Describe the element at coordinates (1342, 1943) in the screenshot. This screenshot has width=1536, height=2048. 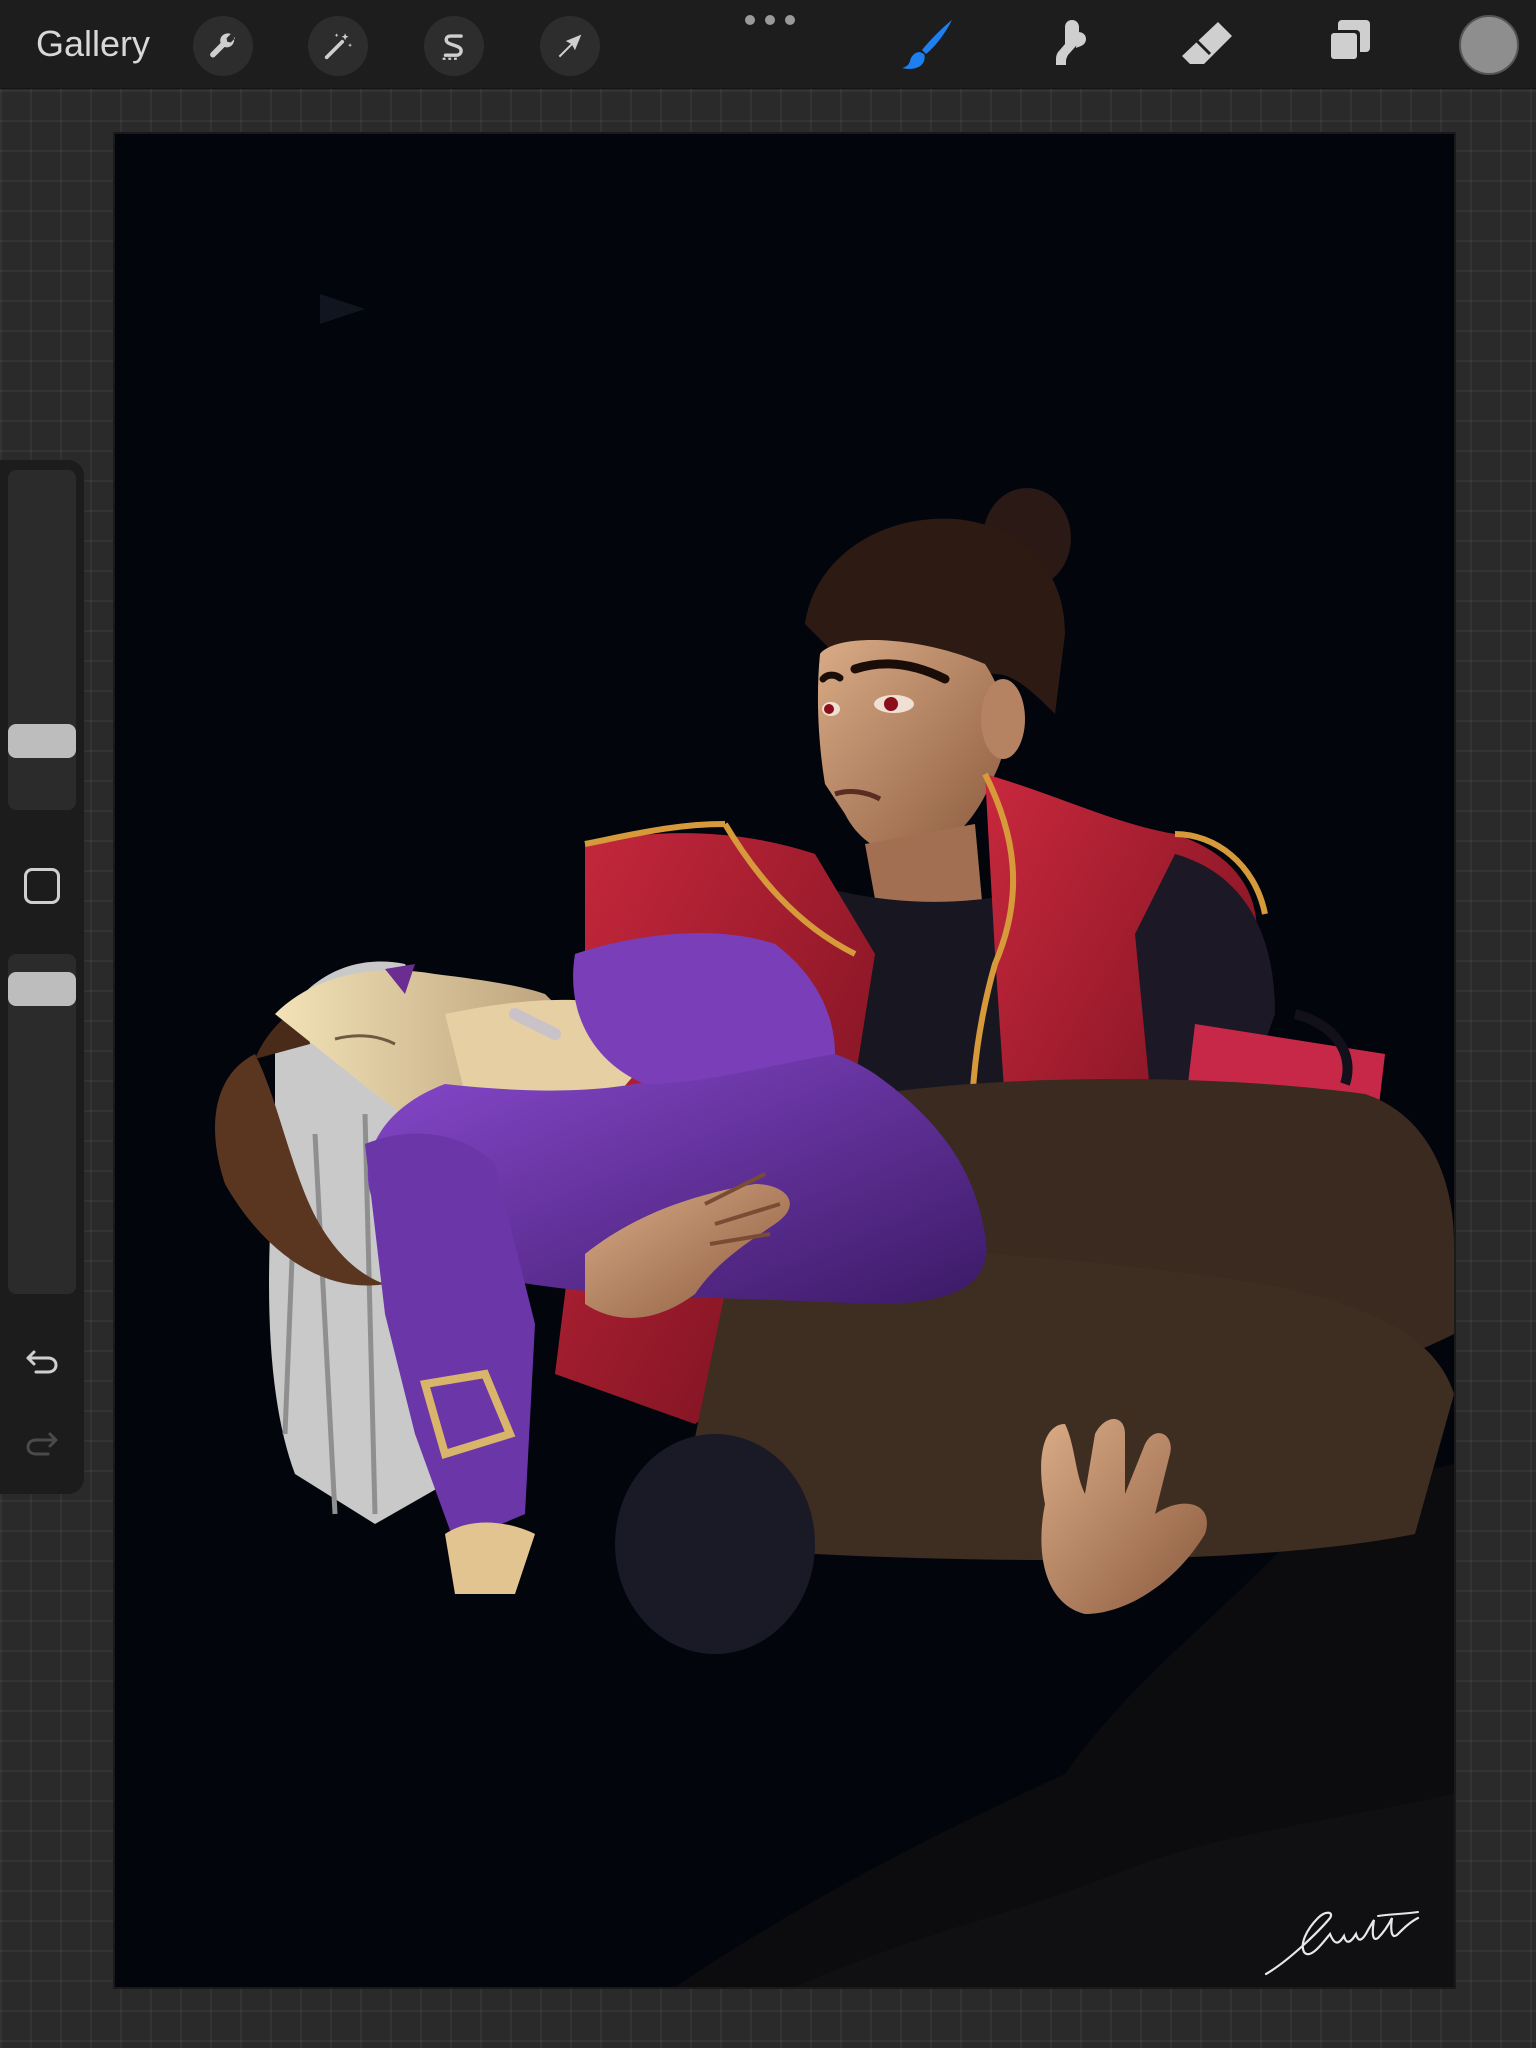
I see `artist-signature` at that location.